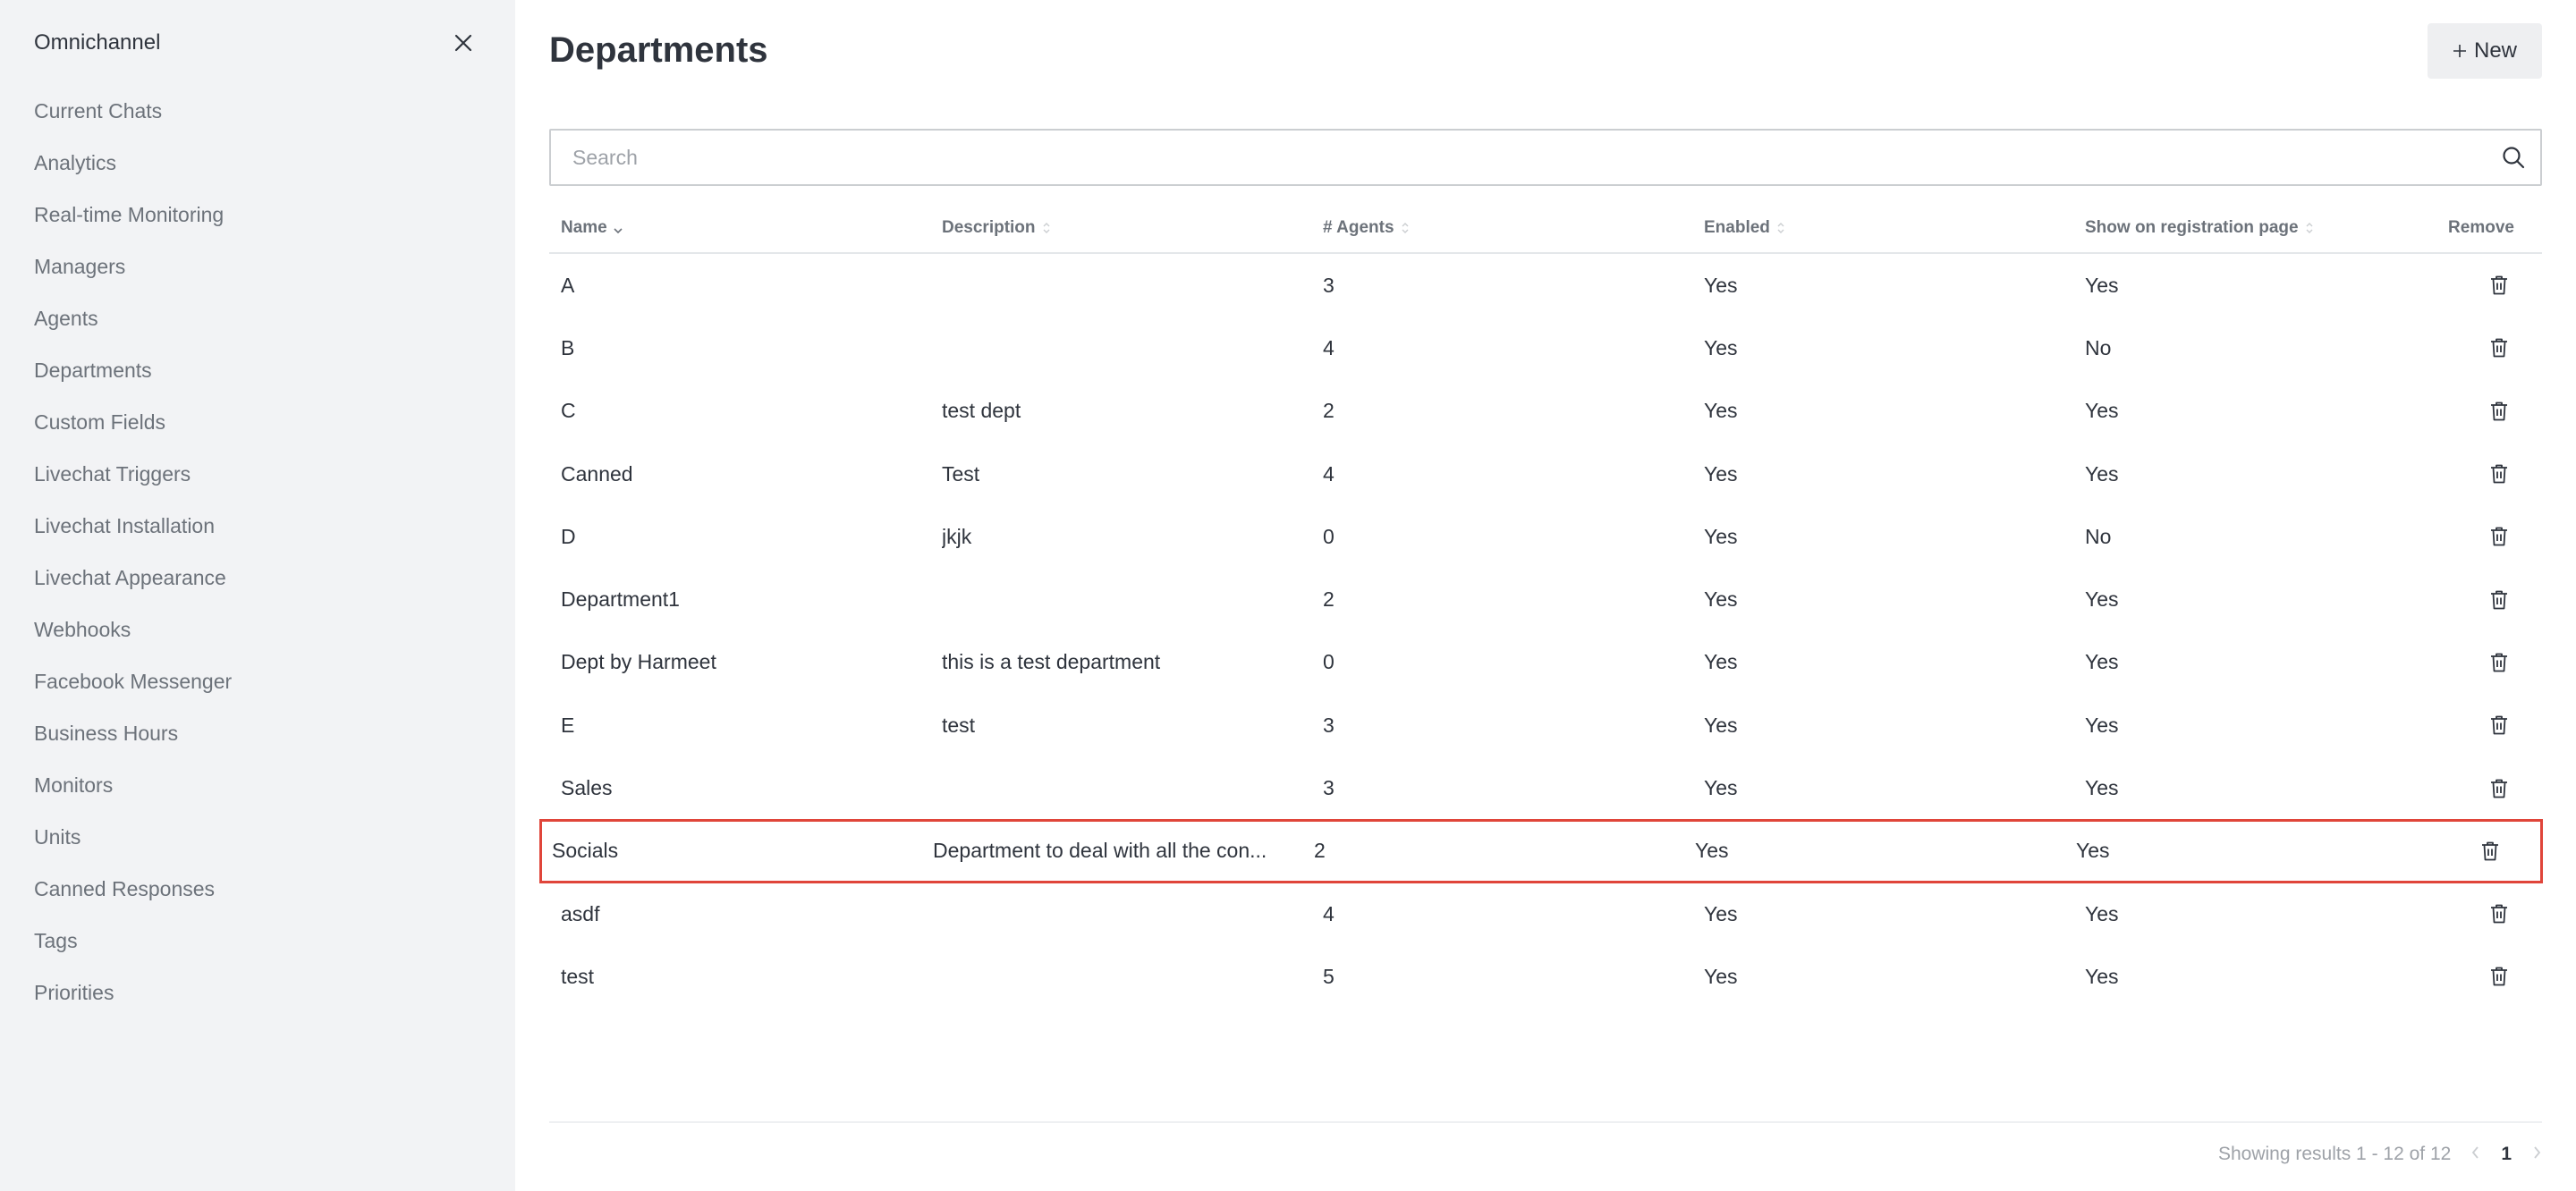  I want to click on column-header-label: Description, so click(989, 227).